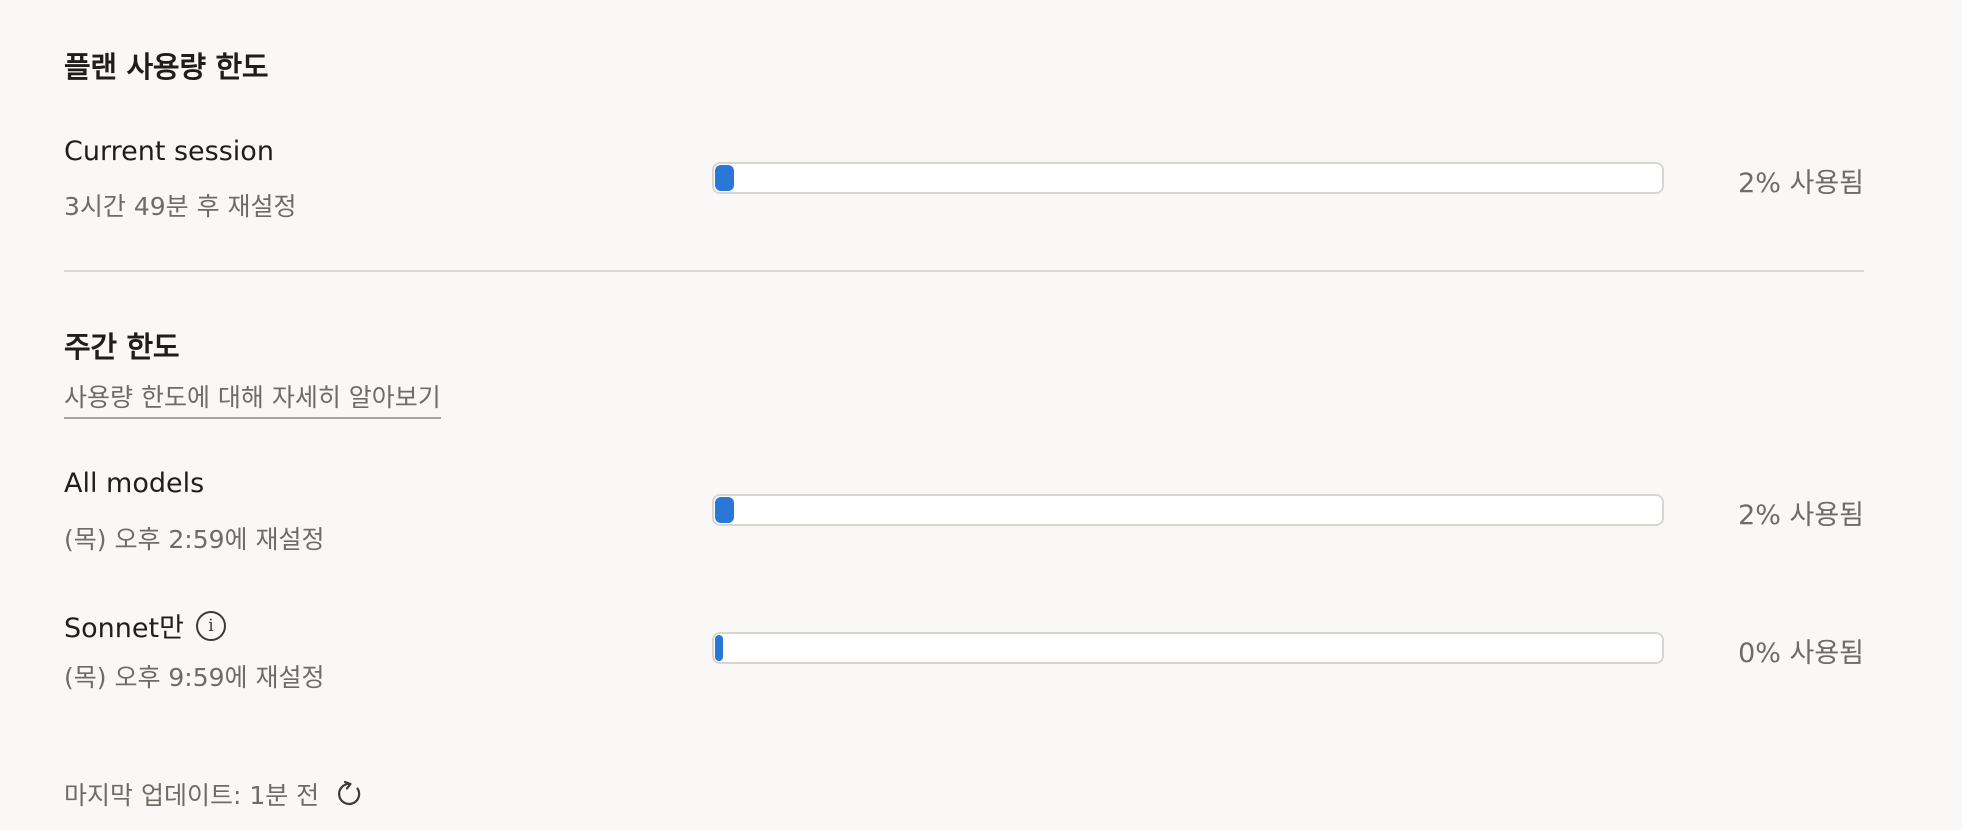 This screenshot has width=1962, height=830. I want to click on all-models-progress-bar, so click(1188, 510).